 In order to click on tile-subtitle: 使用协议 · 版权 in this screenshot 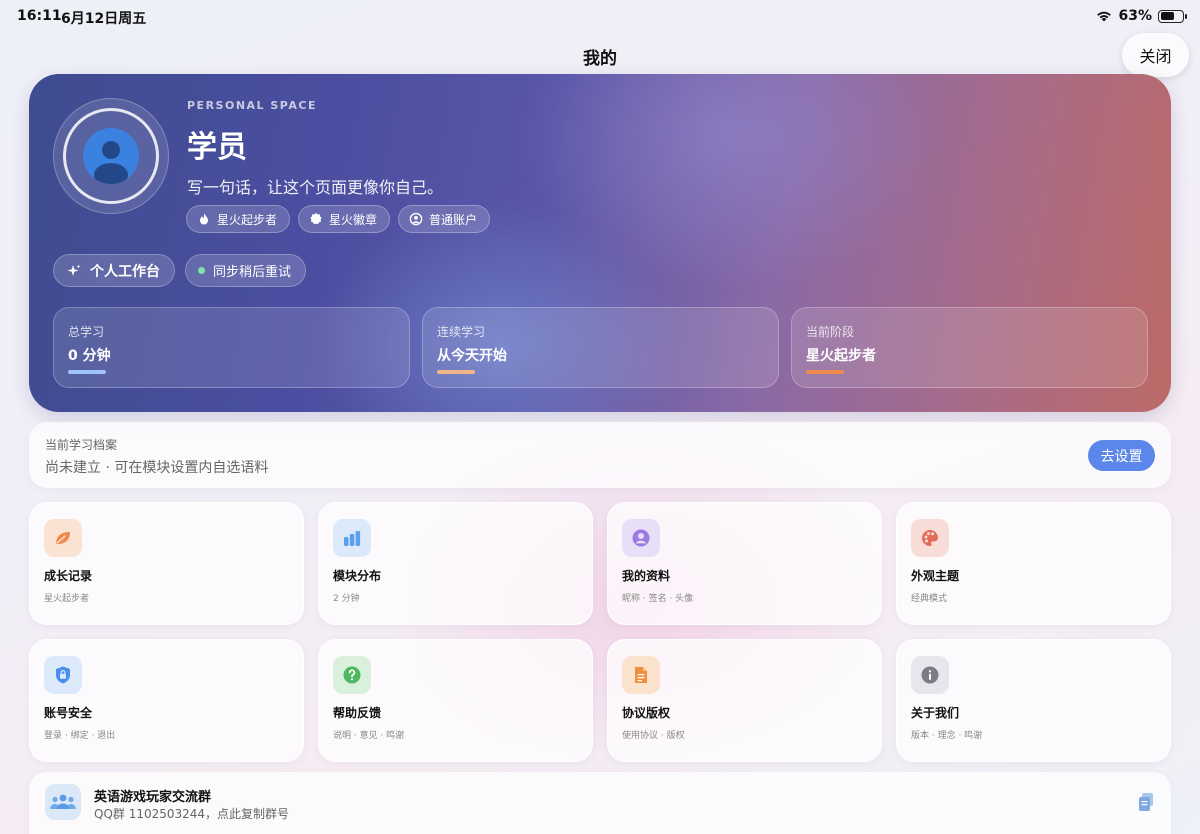, I will do `click(653, 736)`.